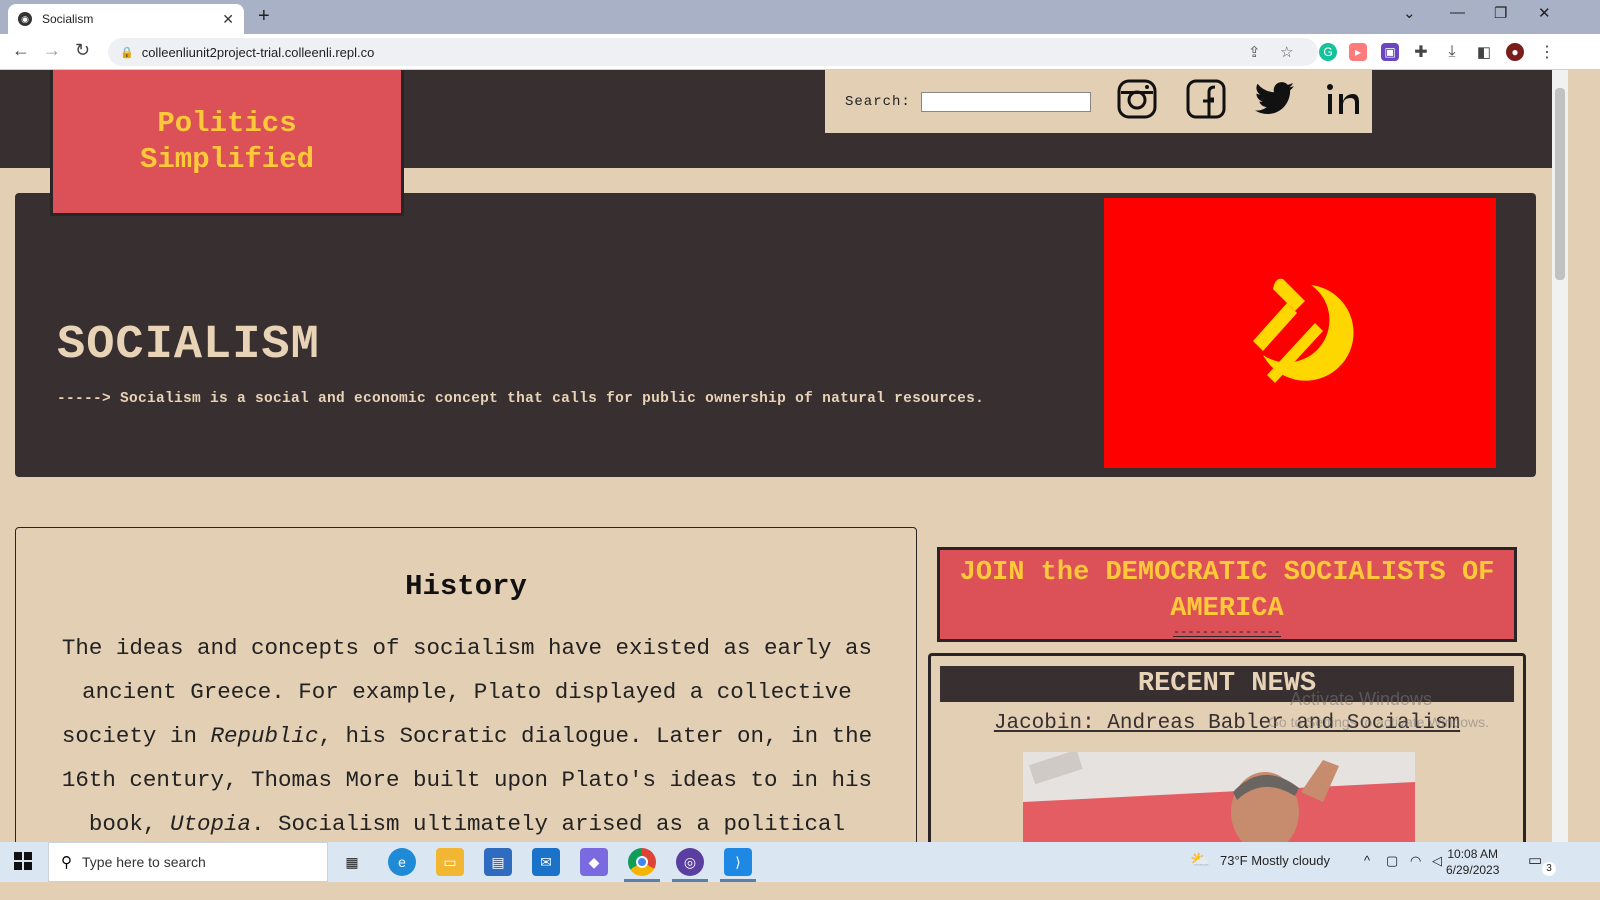 The width and height of the screenshot is (1600, 900). What do you see at coordinates (1500, 13) in the screenshot?
I see `restore-button: ❐` at bounding box center [1500, 13].